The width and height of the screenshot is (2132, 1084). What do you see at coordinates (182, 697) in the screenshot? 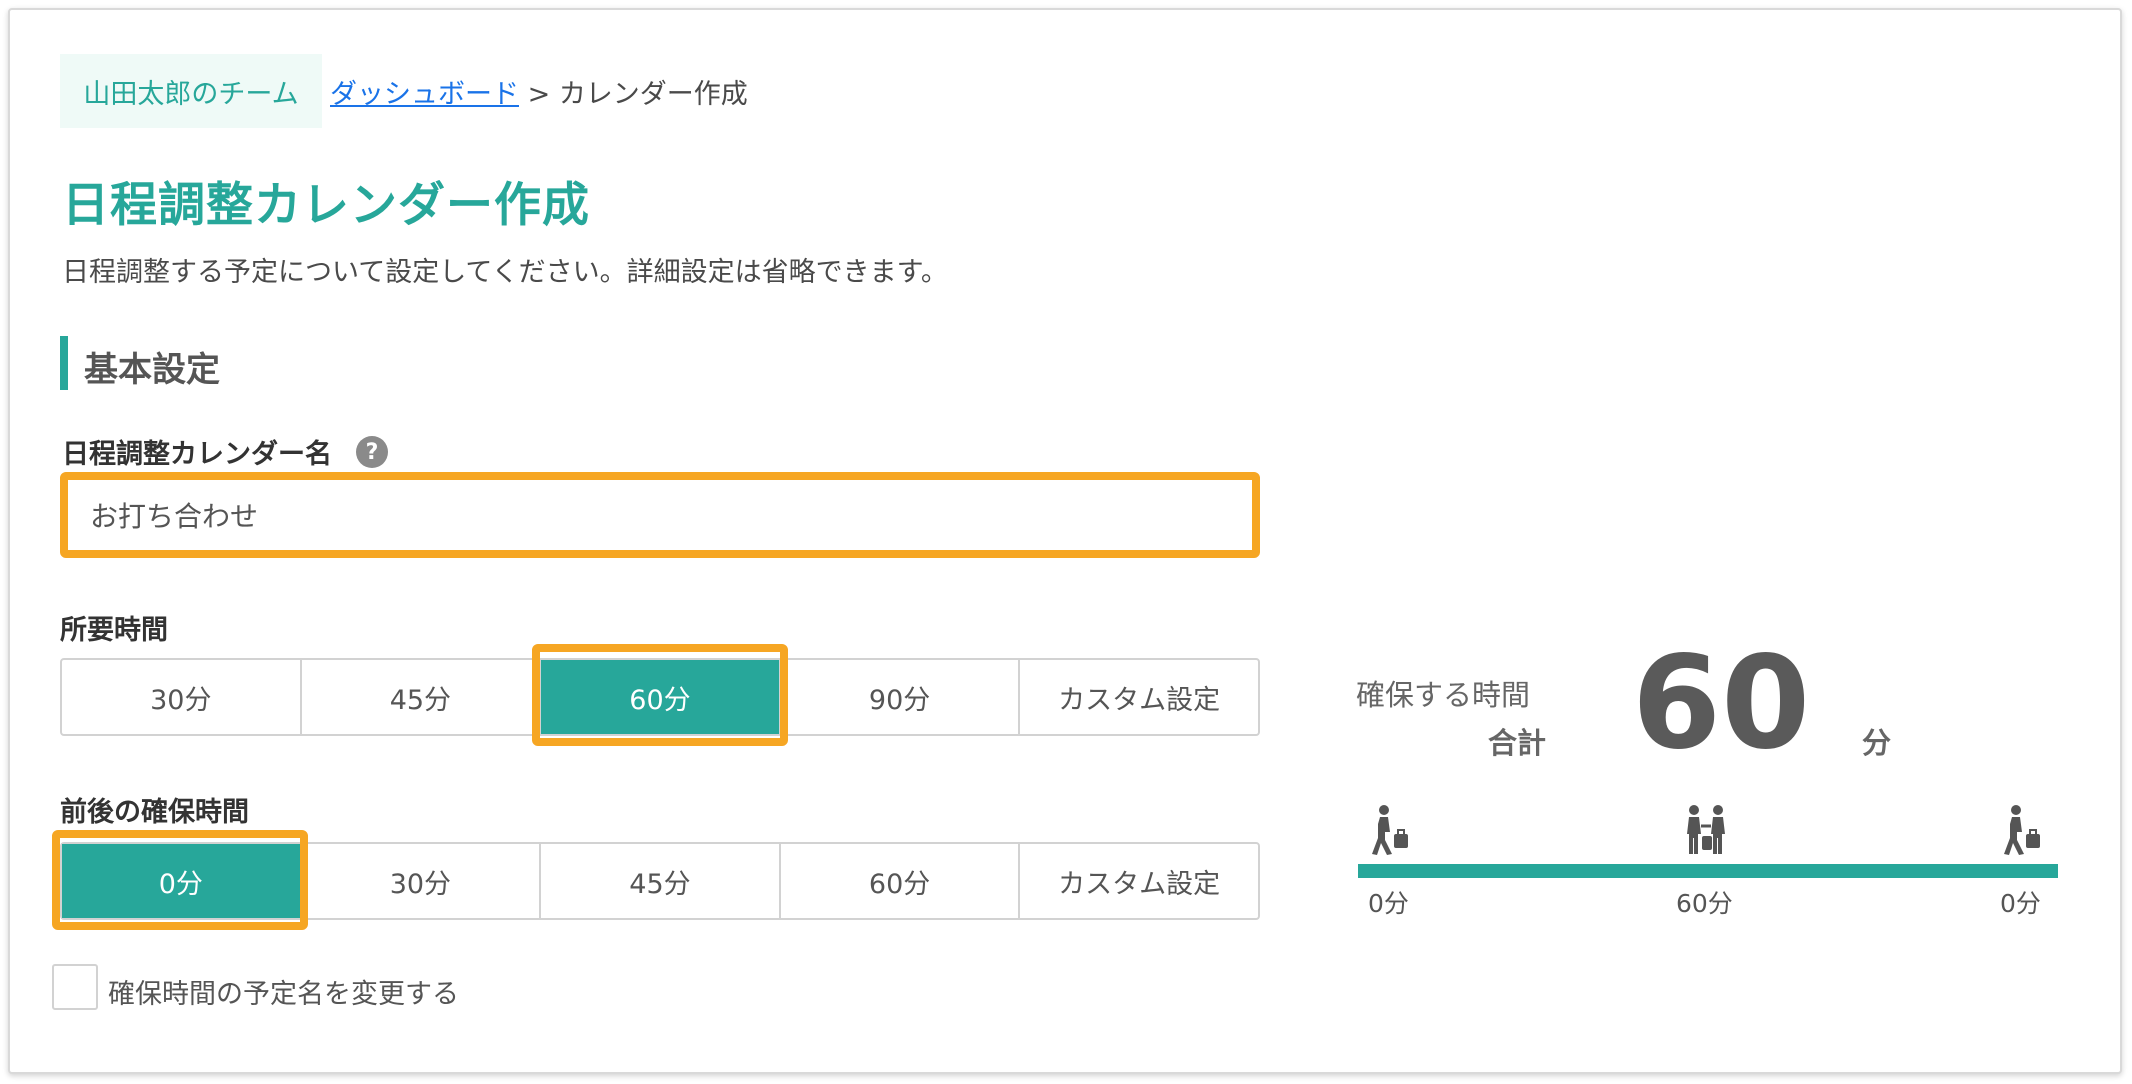
I see `duration-option-30: 30分` at bounding box center [182, 697].